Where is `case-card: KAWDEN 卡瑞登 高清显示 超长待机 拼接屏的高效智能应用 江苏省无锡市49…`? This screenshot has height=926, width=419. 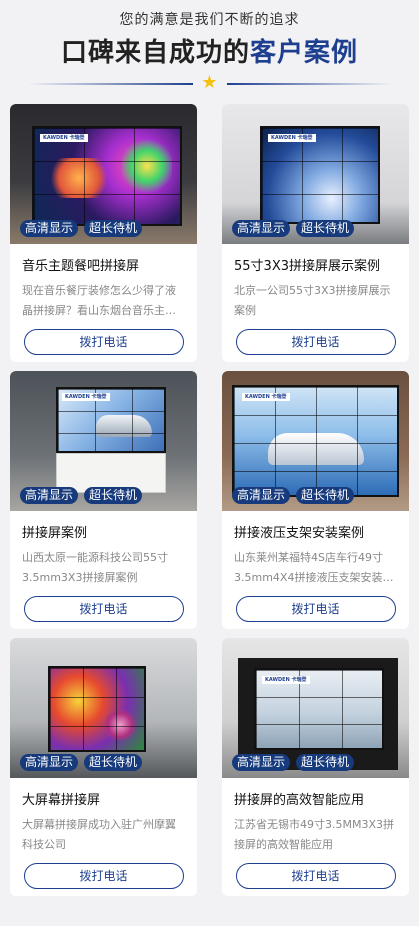 case-card: KAWDEN 卡瑞登 高清显示 超长待机 拼接屏的高效智能应用 江苏省无锡市49… is located at coordinates (315, 767).